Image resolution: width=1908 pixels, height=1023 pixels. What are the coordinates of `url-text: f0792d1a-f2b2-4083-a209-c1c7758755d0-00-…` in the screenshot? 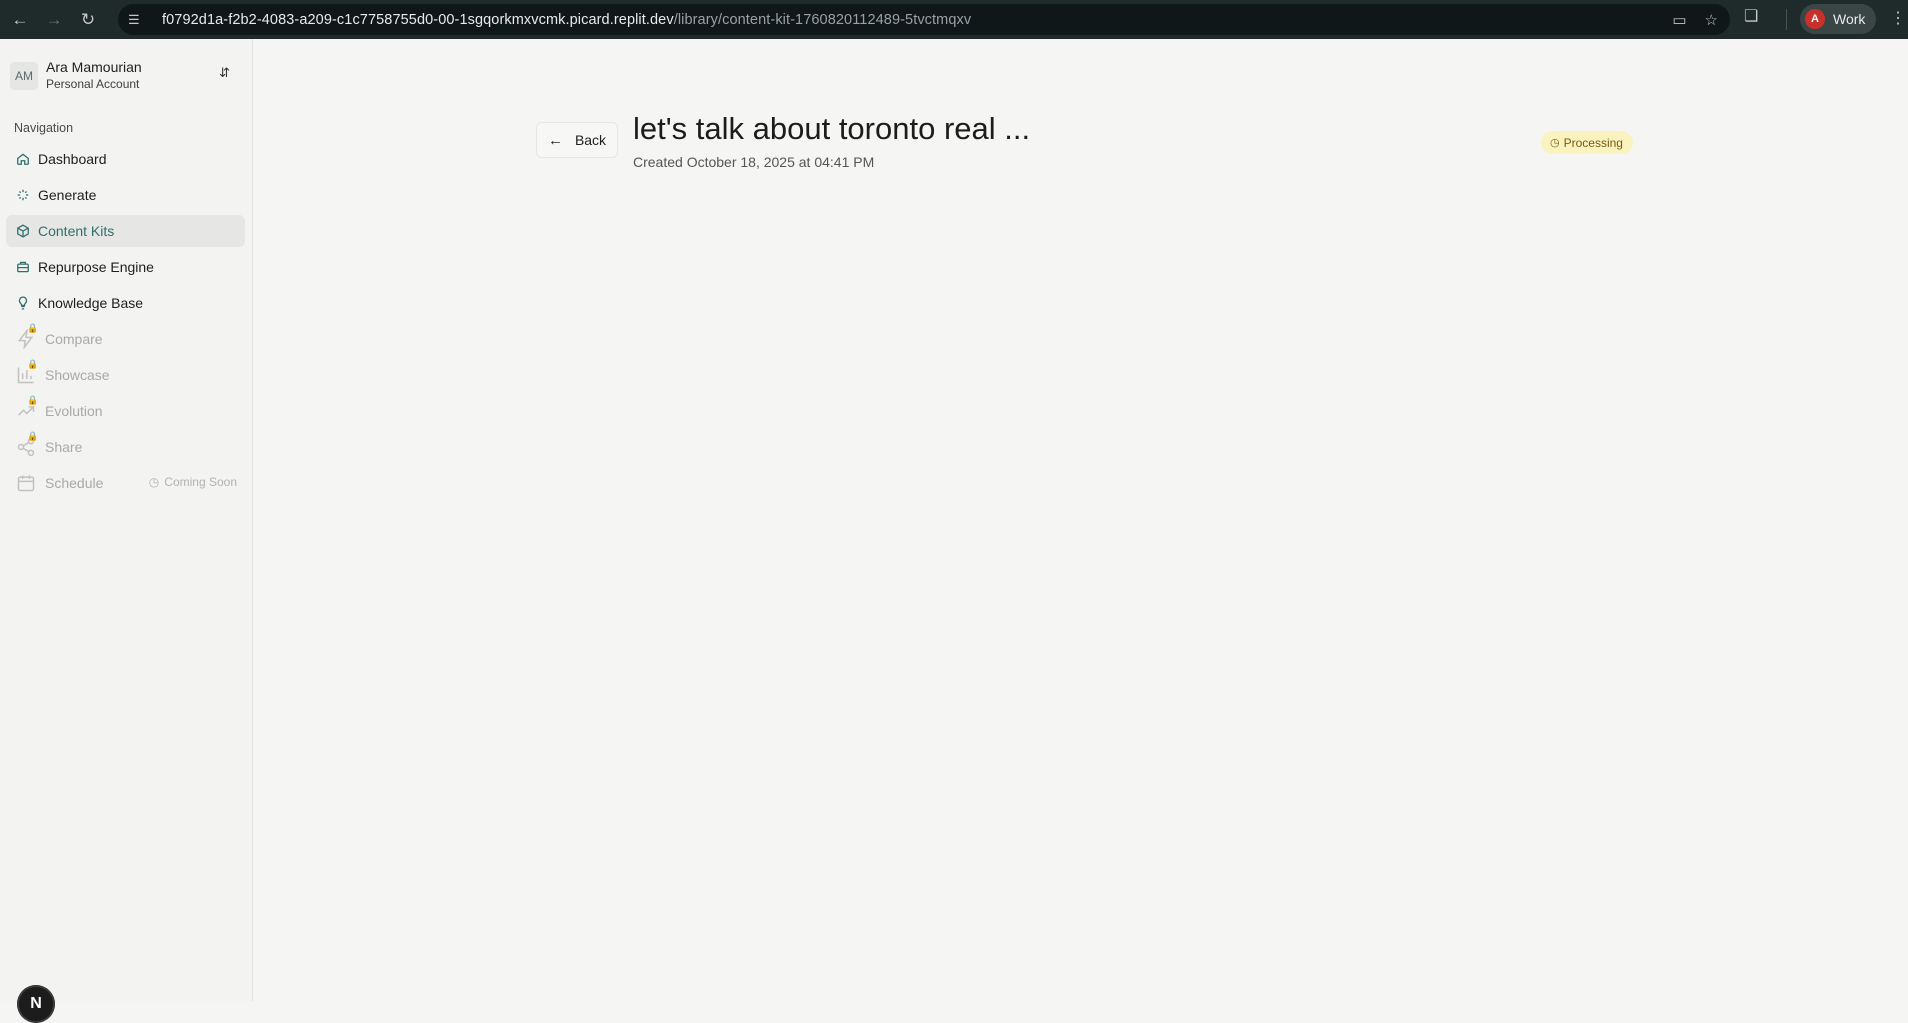 It's located at (567, 19).